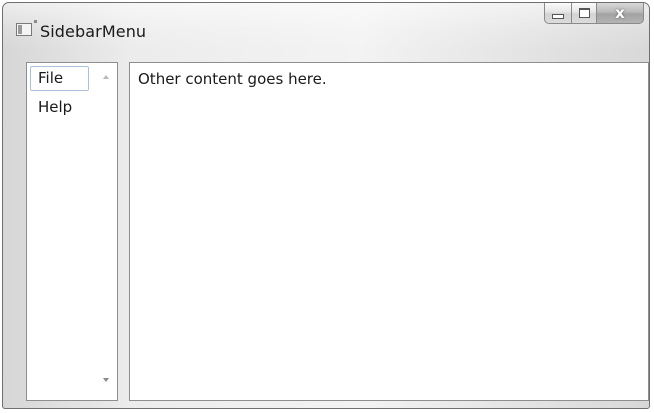  I want to click on close-icon: x, so click(620, 13).